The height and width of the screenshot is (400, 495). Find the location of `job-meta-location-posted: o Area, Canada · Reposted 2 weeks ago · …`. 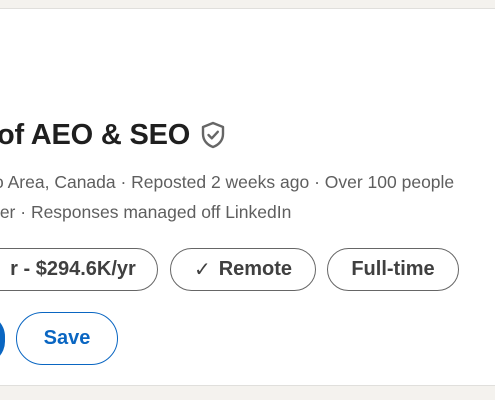

job-meta-location-posted: o Area, Canada · Reposted 2 weeks ago · … is located at coordinates (227, 182).